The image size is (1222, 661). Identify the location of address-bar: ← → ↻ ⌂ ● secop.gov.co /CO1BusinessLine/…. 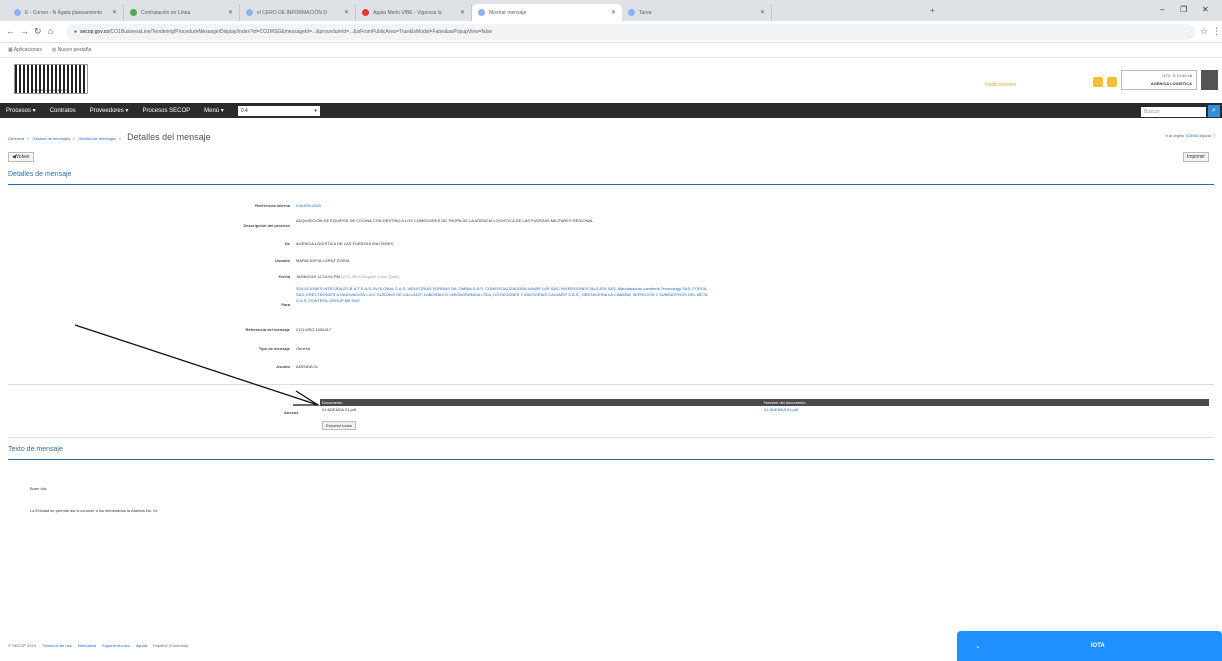
(611, 32).